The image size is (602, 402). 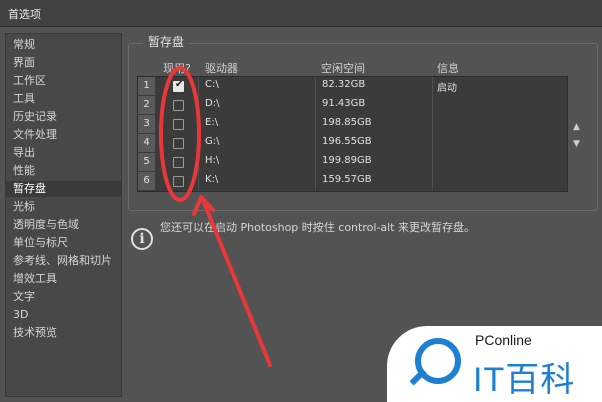 I want to click on sidebar-item-type: 文字, so click(x=63, y=297).